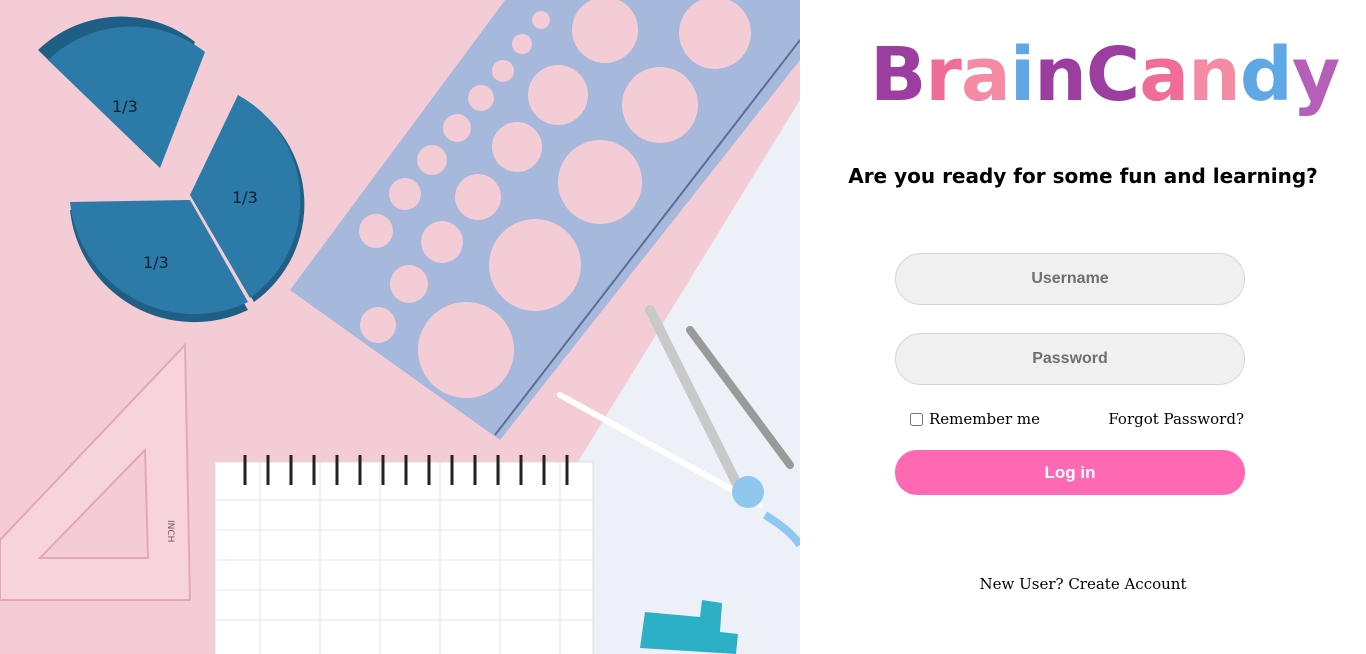  I want to click on login-button: Log in, so click(1070, 472).